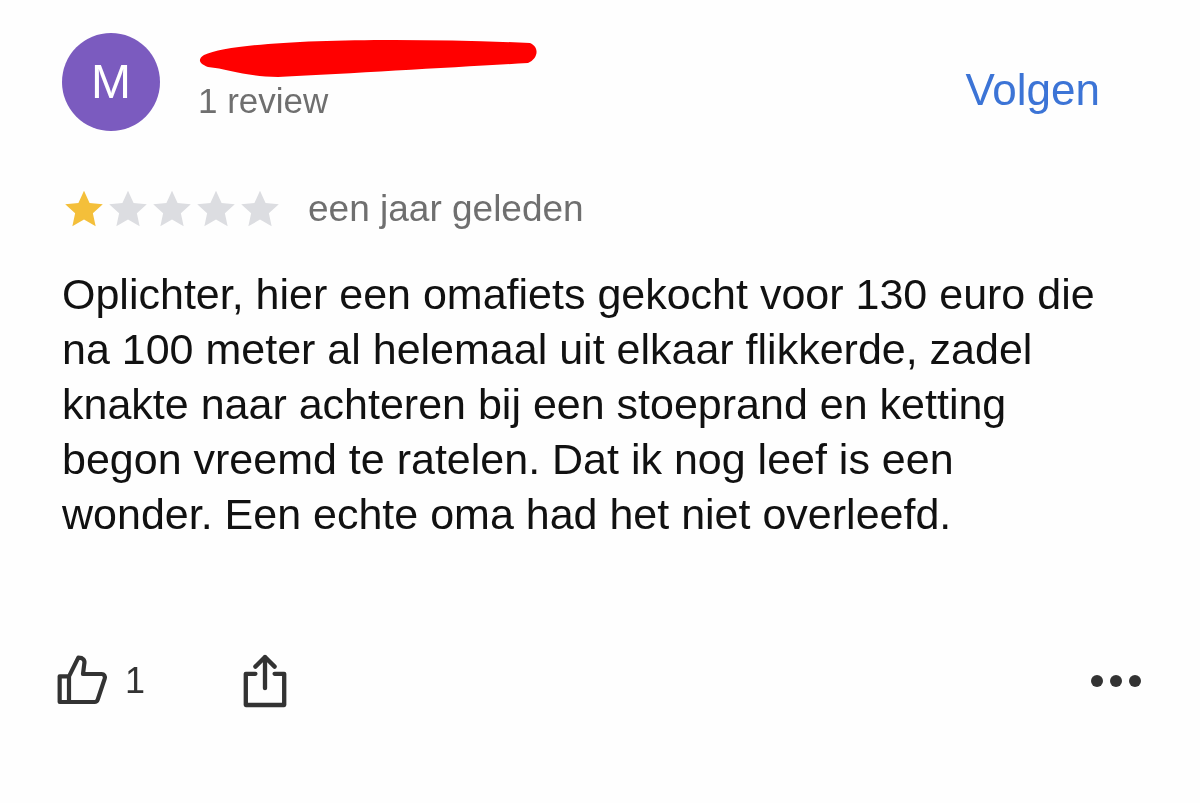  What do you see at coordinates (100, 681) in the screenshot?
I see `like-button: 1` at bounding box center [100, 681].